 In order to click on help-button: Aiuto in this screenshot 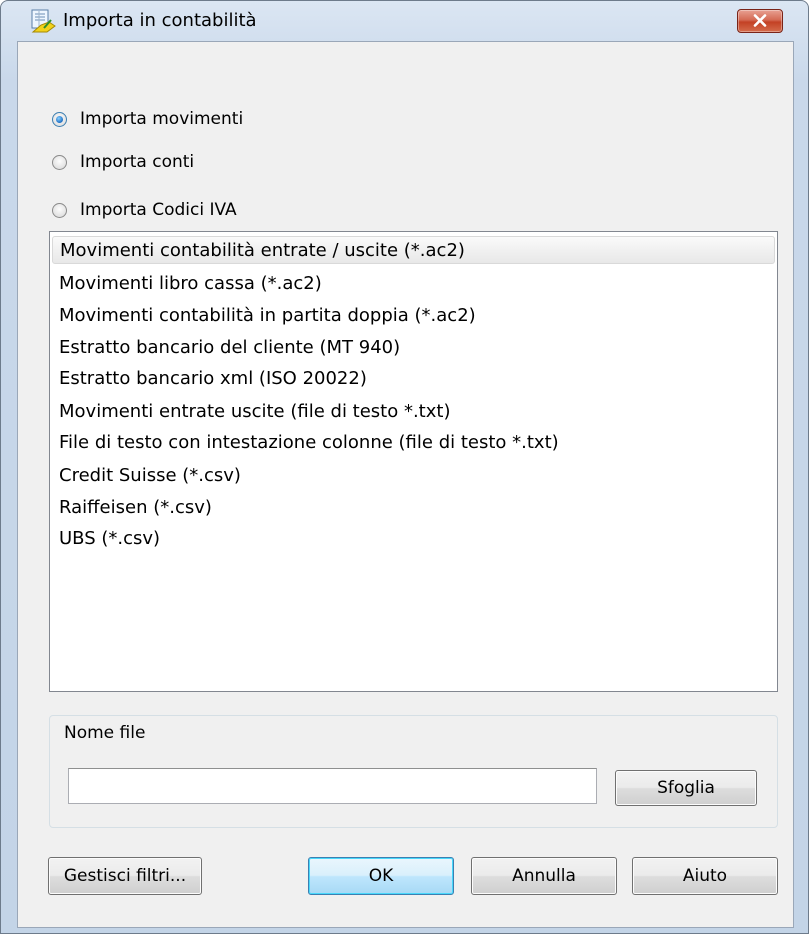, I will do `click(705, 876)`.